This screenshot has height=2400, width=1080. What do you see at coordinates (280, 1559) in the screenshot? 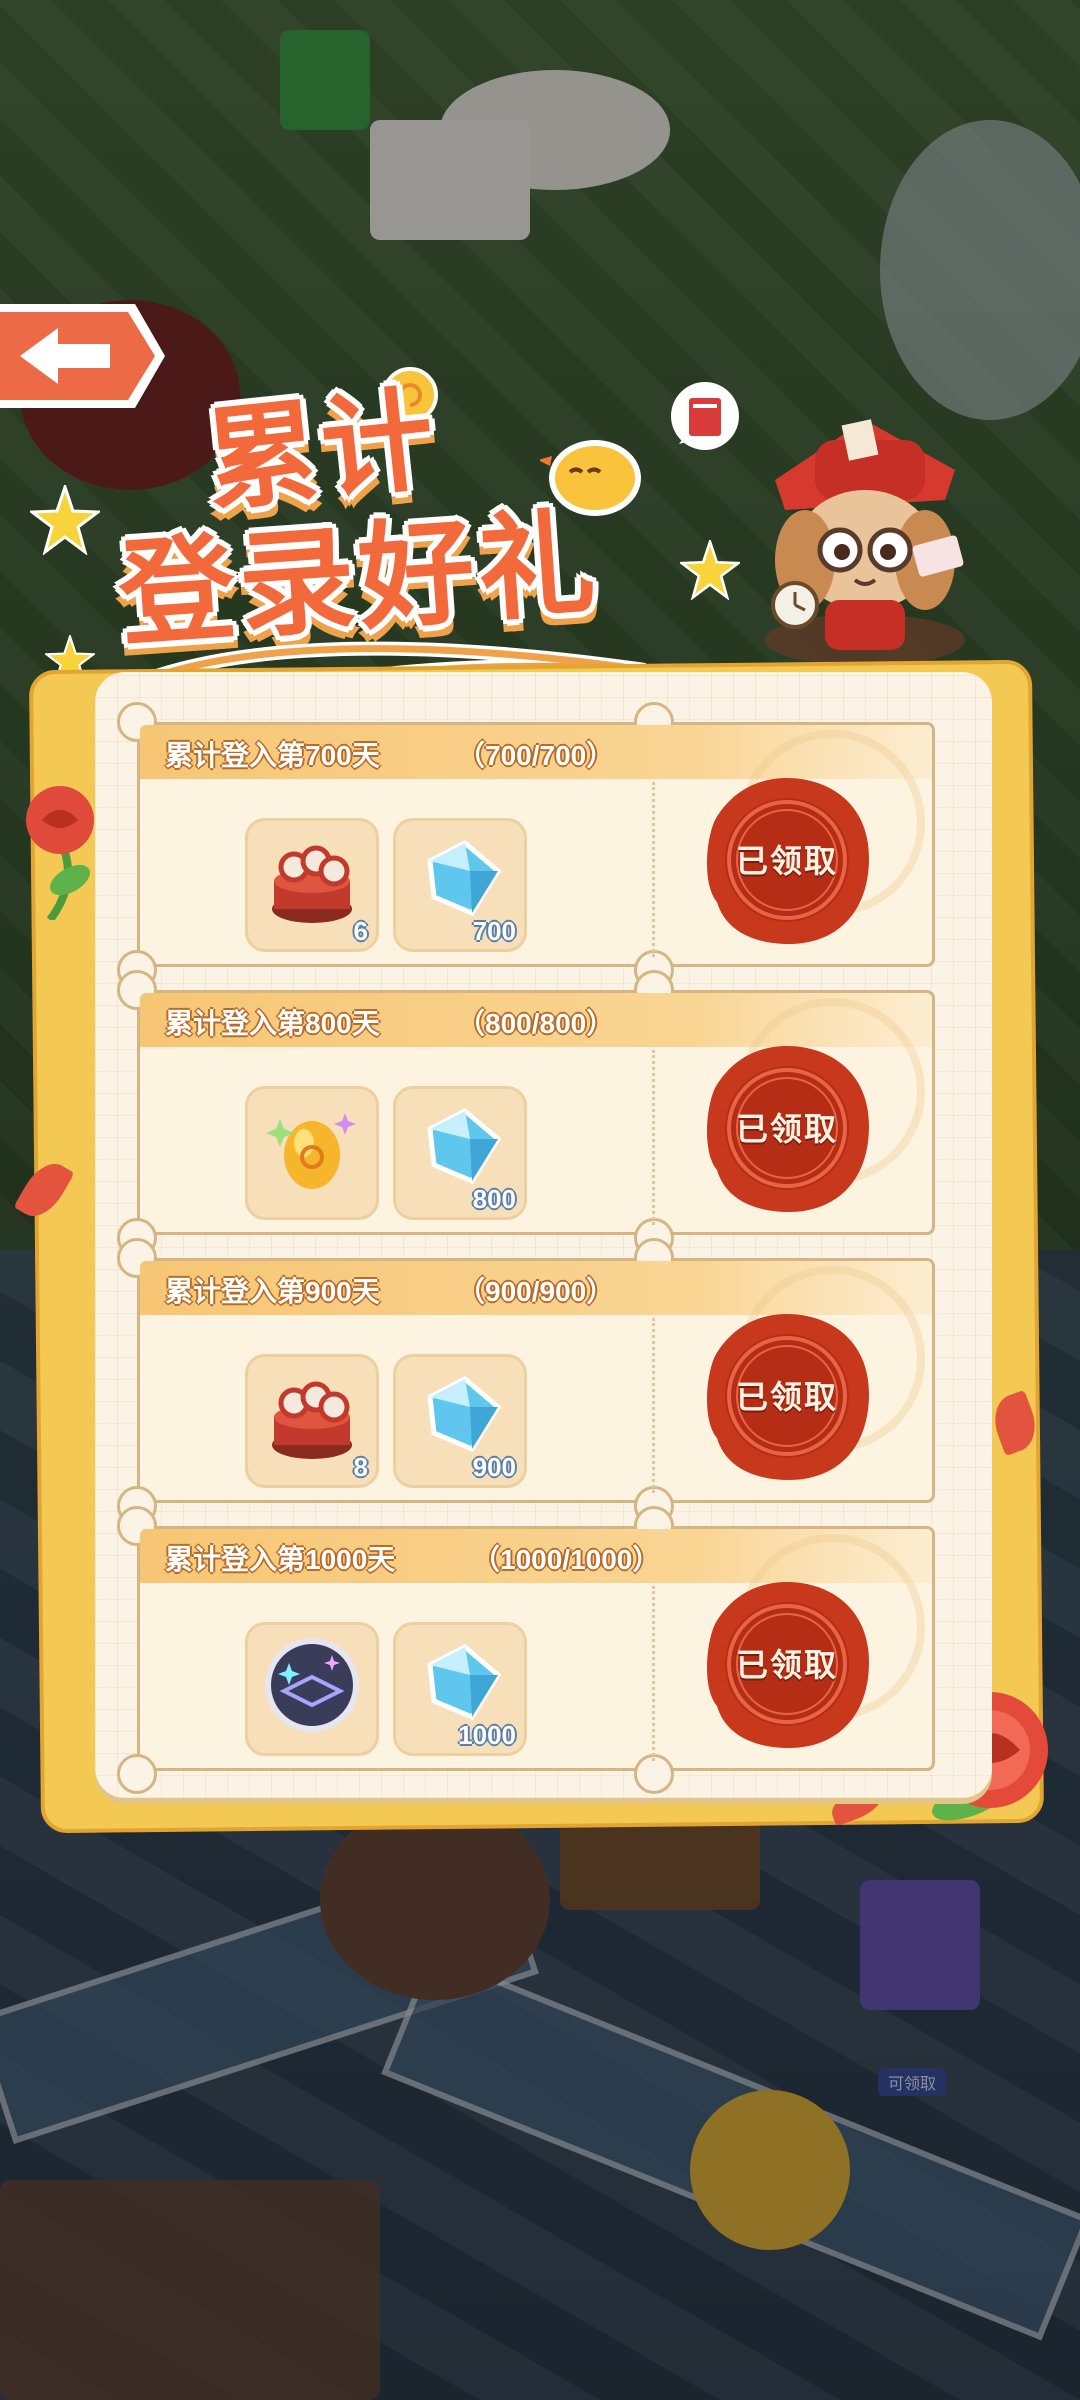
I see `card-title: 累计登入第1000天` at bounding box center [280, 1559].